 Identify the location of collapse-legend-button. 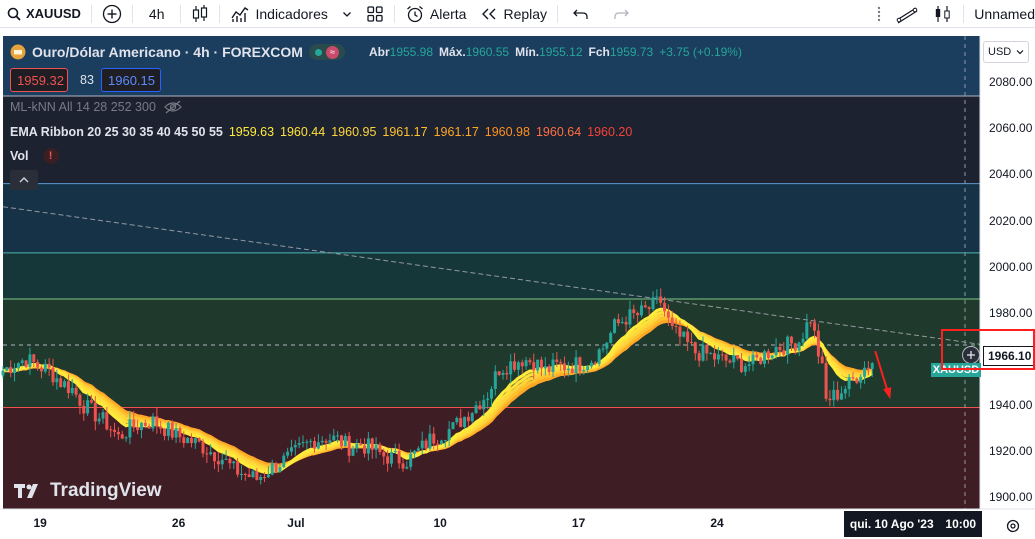
(24, 180).